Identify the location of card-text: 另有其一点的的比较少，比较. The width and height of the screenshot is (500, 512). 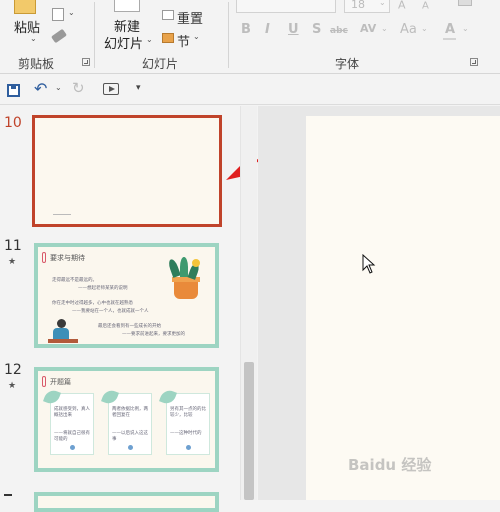
(188, 412).